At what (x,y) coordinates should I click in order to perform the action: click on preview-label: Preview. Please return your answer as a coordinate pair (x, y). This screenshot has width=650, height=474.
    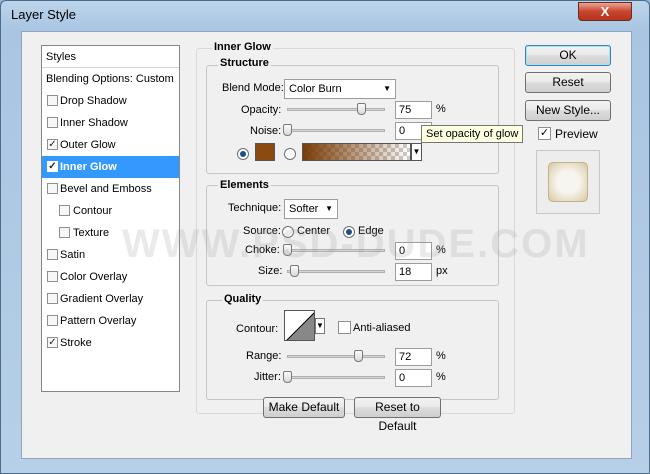
    Looking at the image, I should click on (576, 134).